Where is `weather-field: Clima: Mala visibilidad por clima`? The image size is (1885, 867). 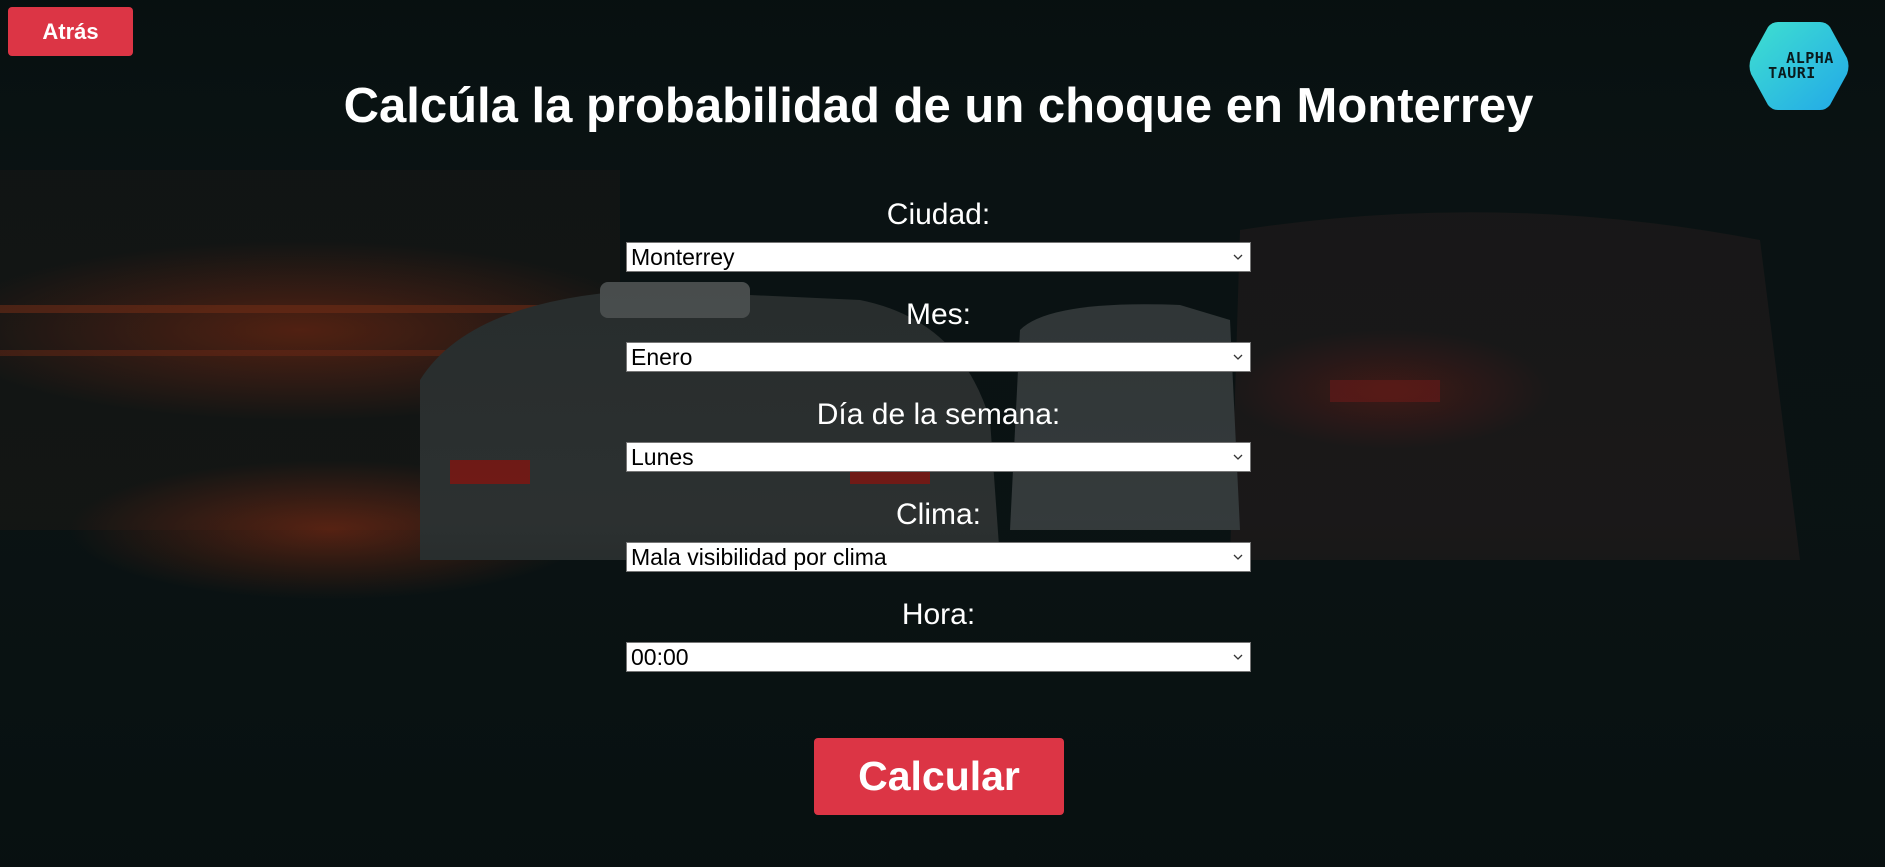
weather-field: Clima: Mala visibilidad por clima is located at coordinates (938, 546).